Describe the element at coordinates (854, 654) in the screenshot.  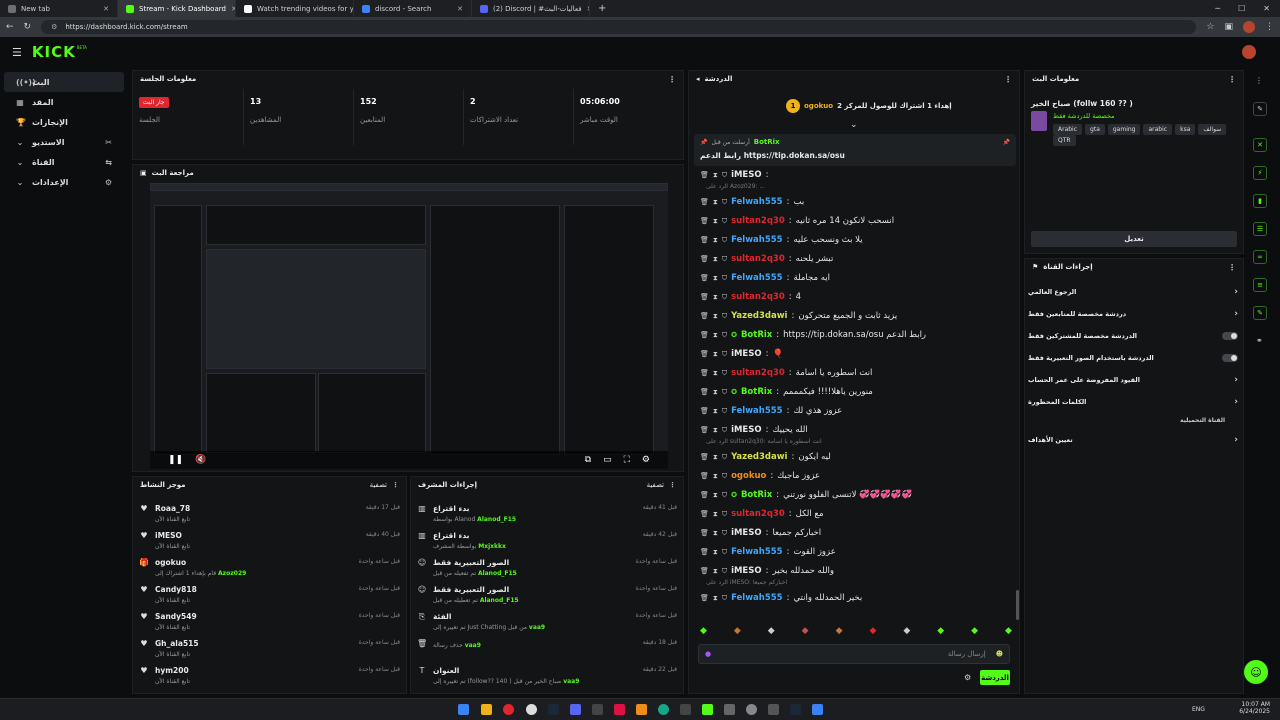
I see `chat-input: ● إرسال رسالة ☻` at that location.